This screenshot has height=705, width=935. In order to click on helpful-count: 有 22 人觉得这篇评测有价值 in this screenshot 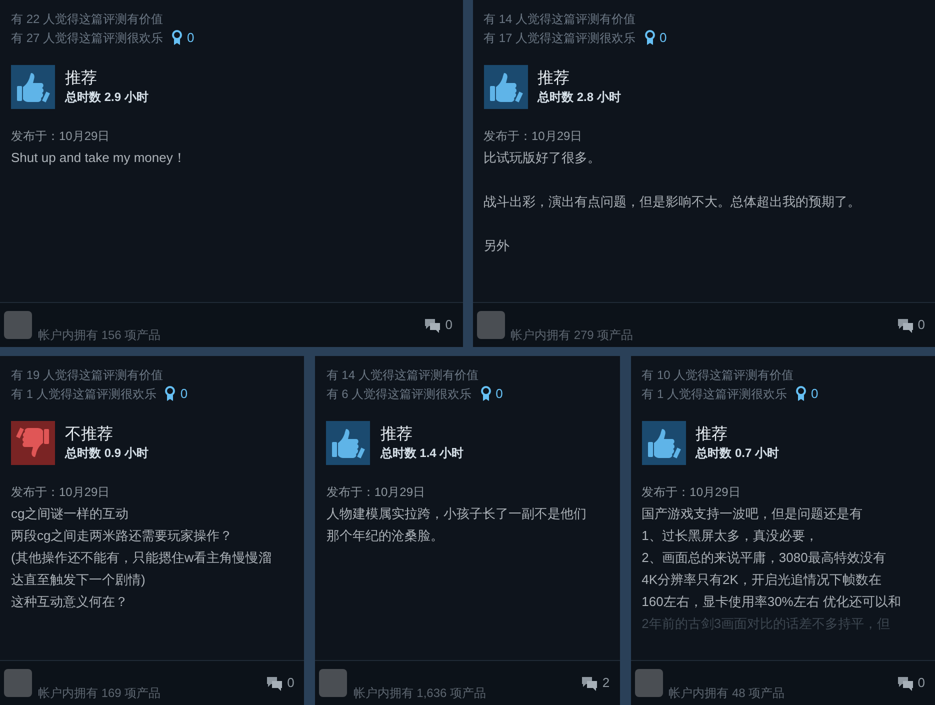, I will do `click(87, 19)`.